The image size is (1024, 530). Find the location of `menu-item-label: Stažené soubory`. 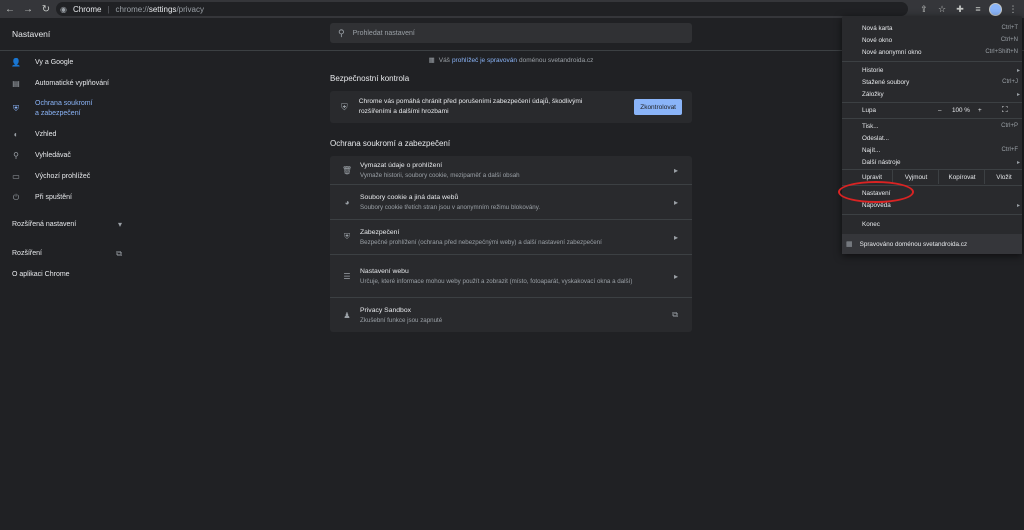

menu-item-label: Stažené soubory is located at coordinates (886, 82).